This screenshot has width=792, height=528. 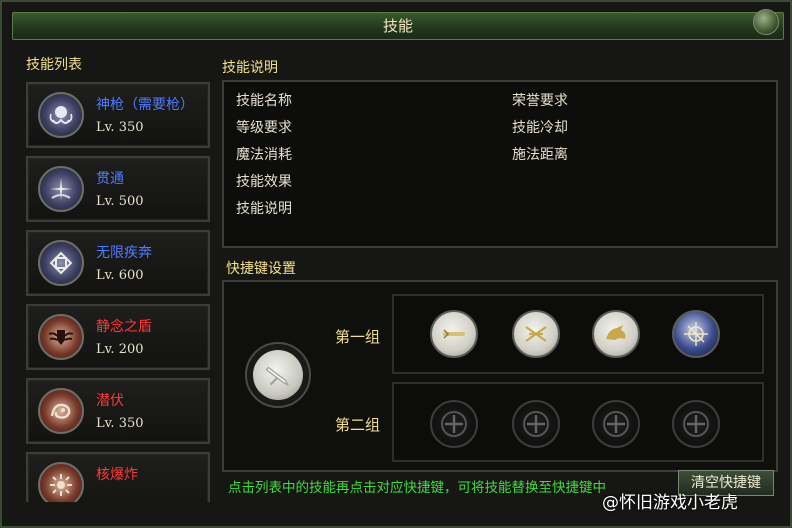 I want to click on group2-label: 第二组, so click(x=358, y=425).